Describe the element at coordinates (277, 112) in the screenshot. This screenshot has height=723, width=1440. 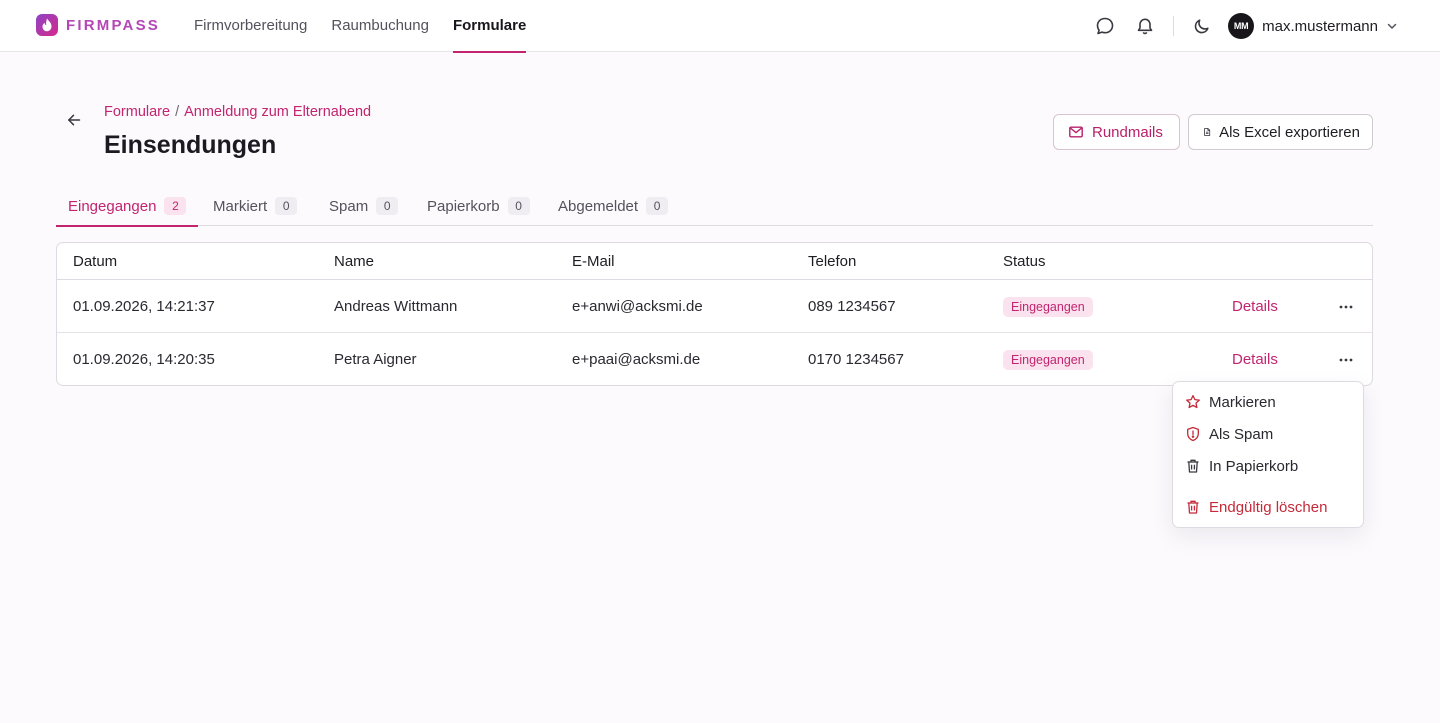
I see `breadcrumb-anmeldung: Anmeldung zum Elternabend` at that location.